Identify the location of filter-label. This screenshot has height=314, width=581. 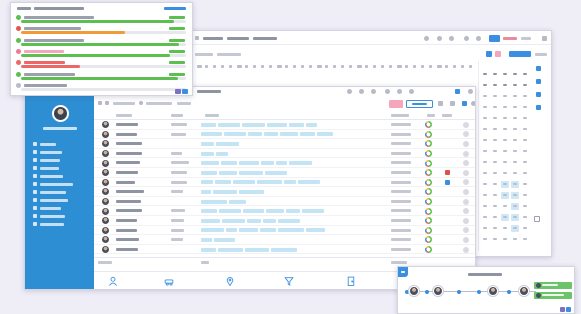
(184, 103).